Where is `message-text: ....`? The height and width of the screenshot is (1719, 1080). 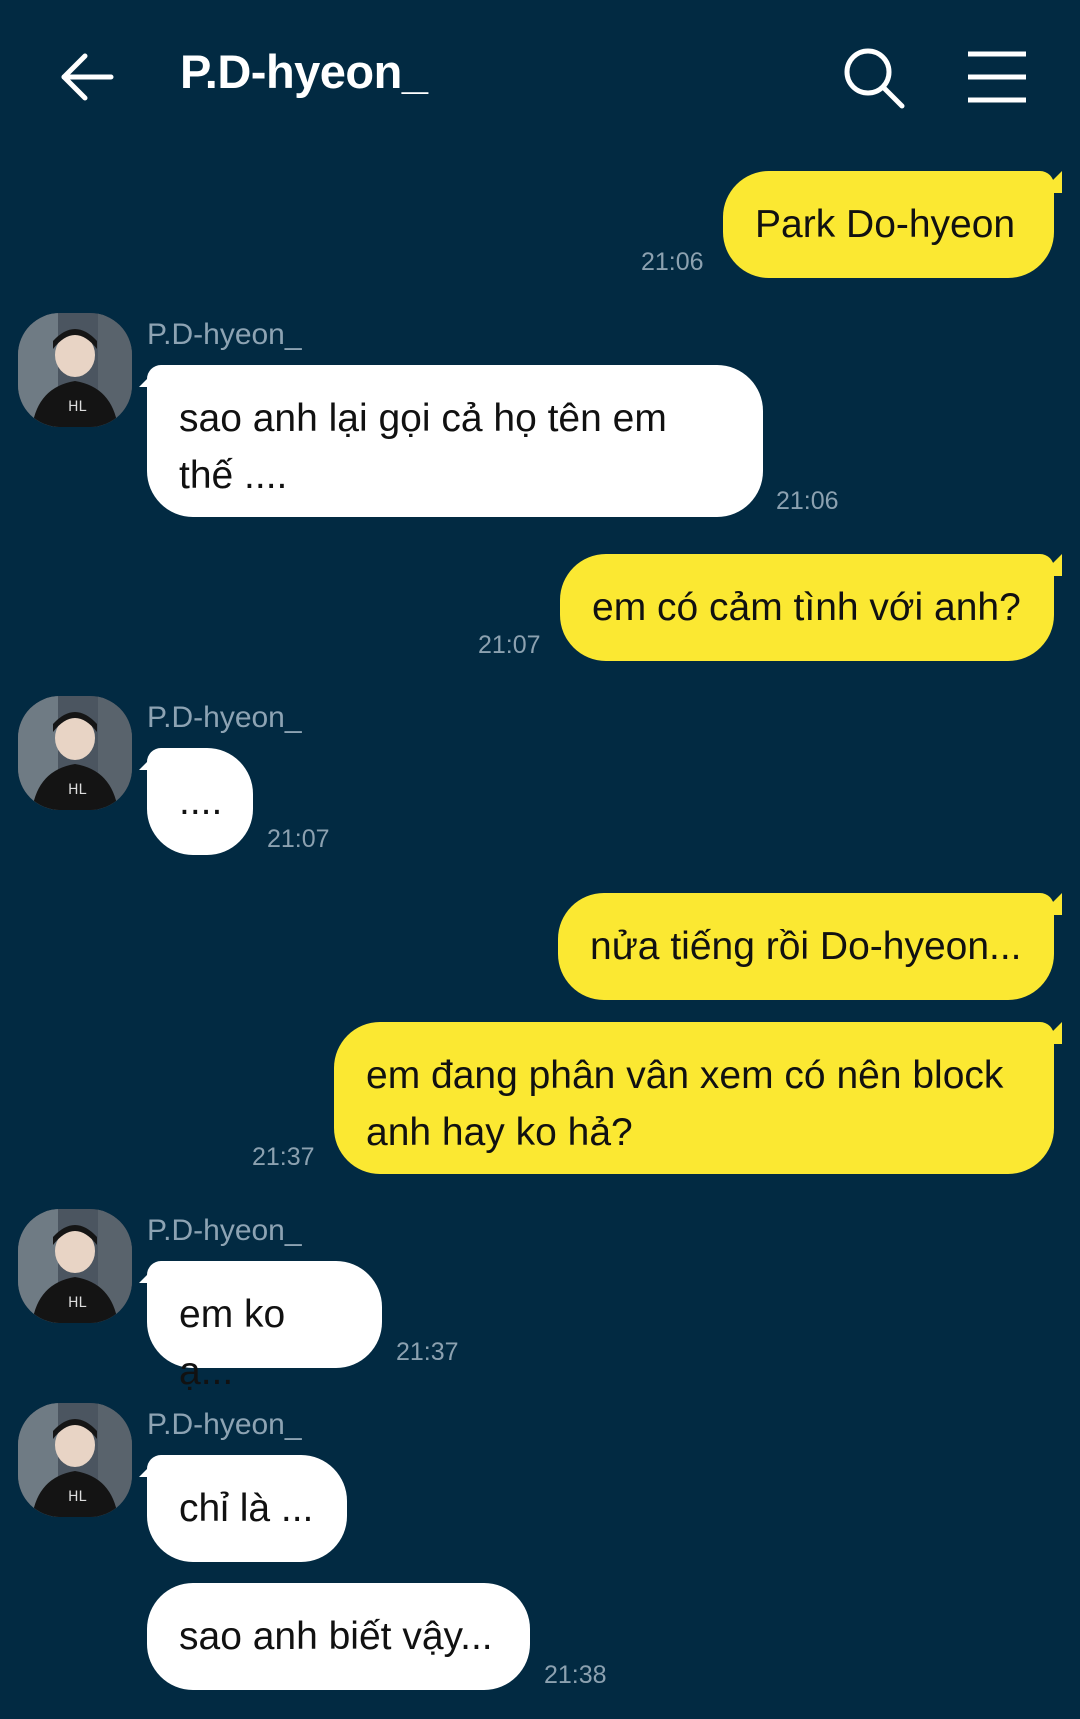 message-text: .... is located at coordinates (201, 801).